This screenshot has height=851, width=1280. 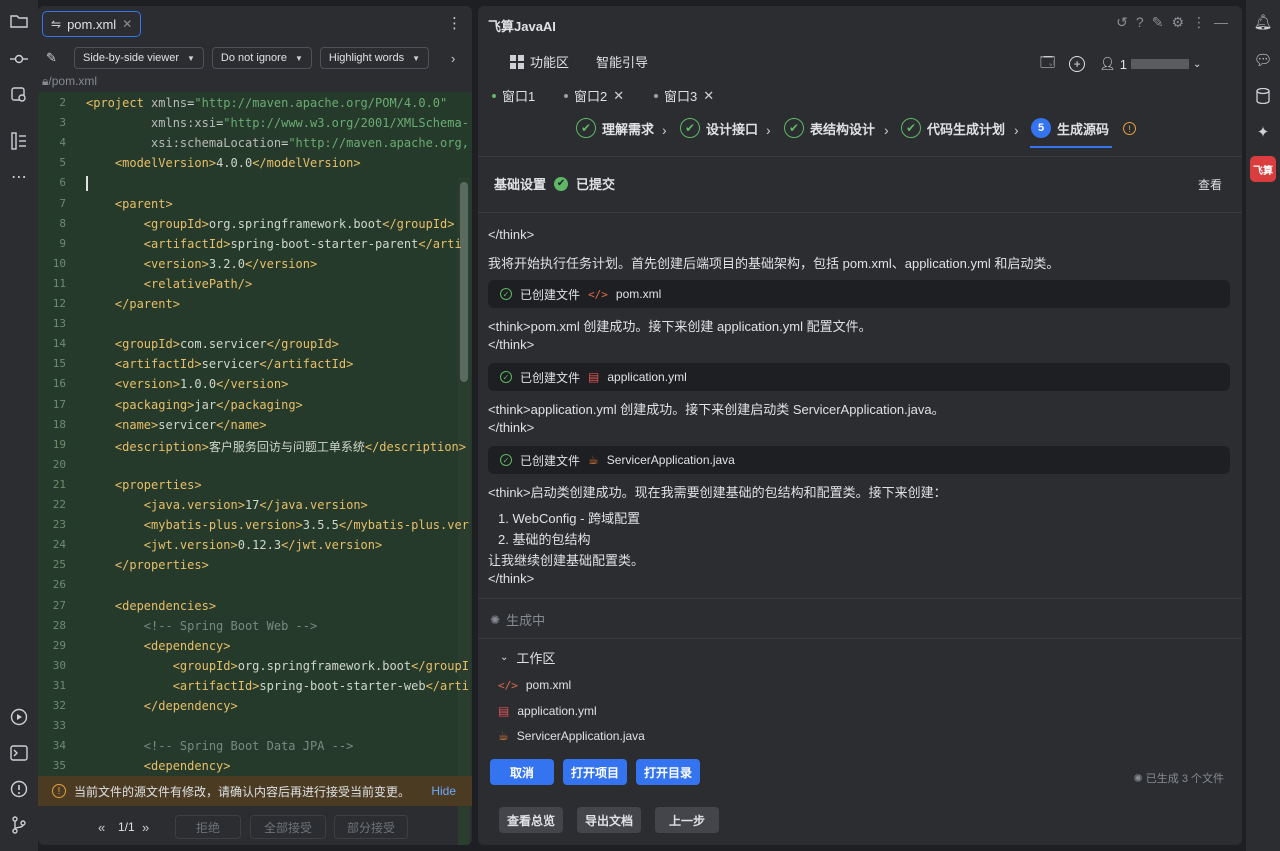 I want to click on export-doc-button: 导出文档, so click(x=609, y=820).